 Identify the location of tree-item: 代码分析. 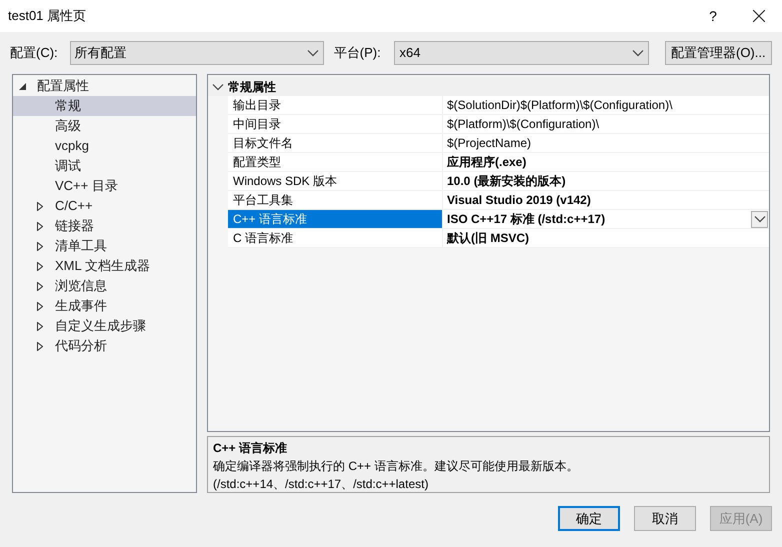
(104, 346).